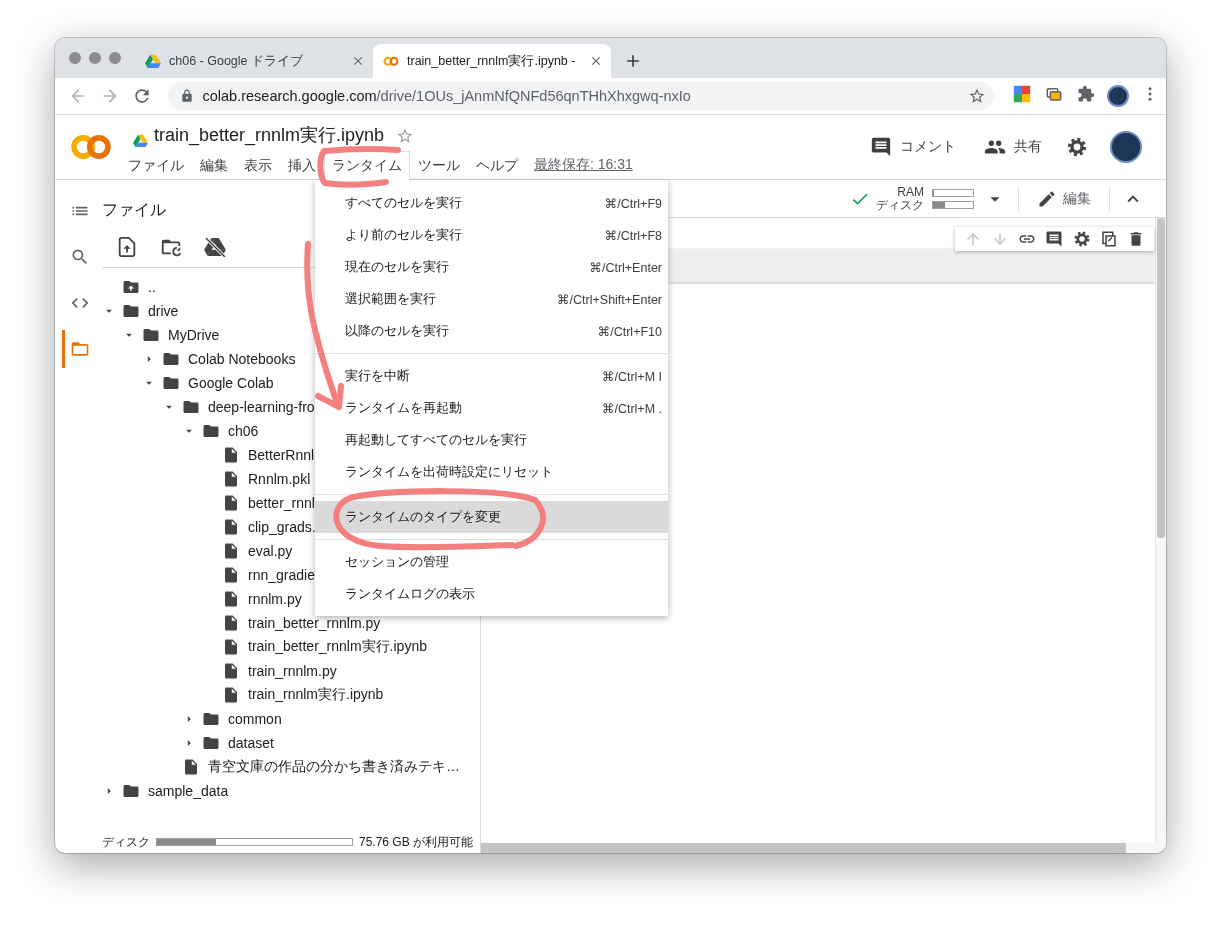  What do you see at coordinates (214, 165) in the screenshot?
I see `menu-item: 編集` at bounding box center [214, 165].